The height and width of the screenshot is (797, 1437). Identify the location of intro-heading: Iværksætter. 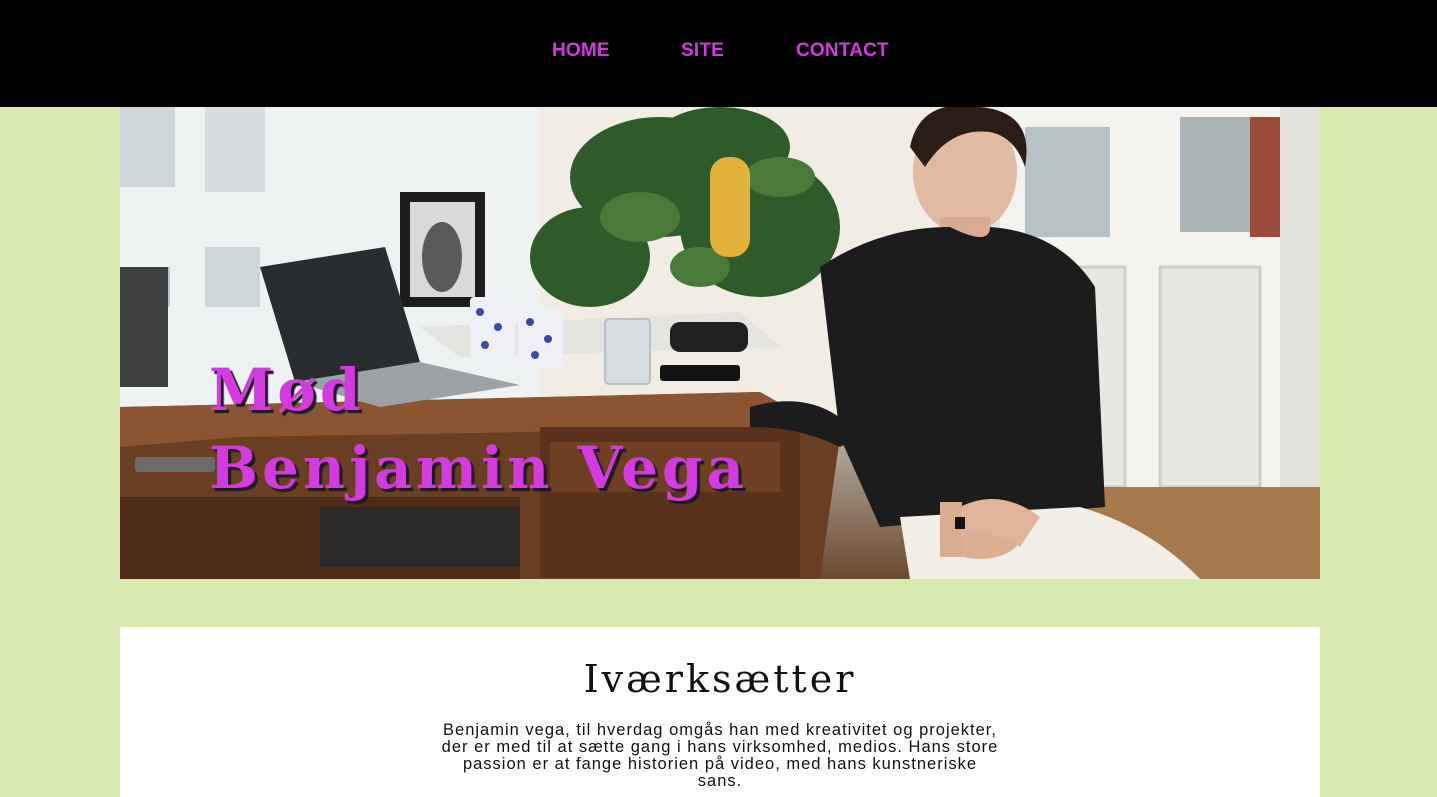
(720, 679).